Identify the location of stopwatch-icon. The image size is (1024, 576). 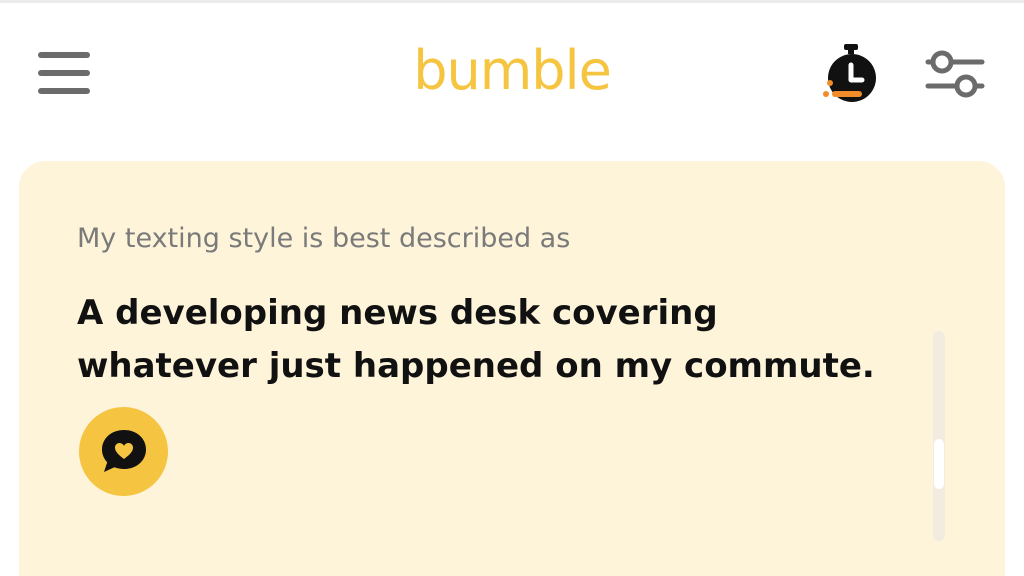
(849, 73).